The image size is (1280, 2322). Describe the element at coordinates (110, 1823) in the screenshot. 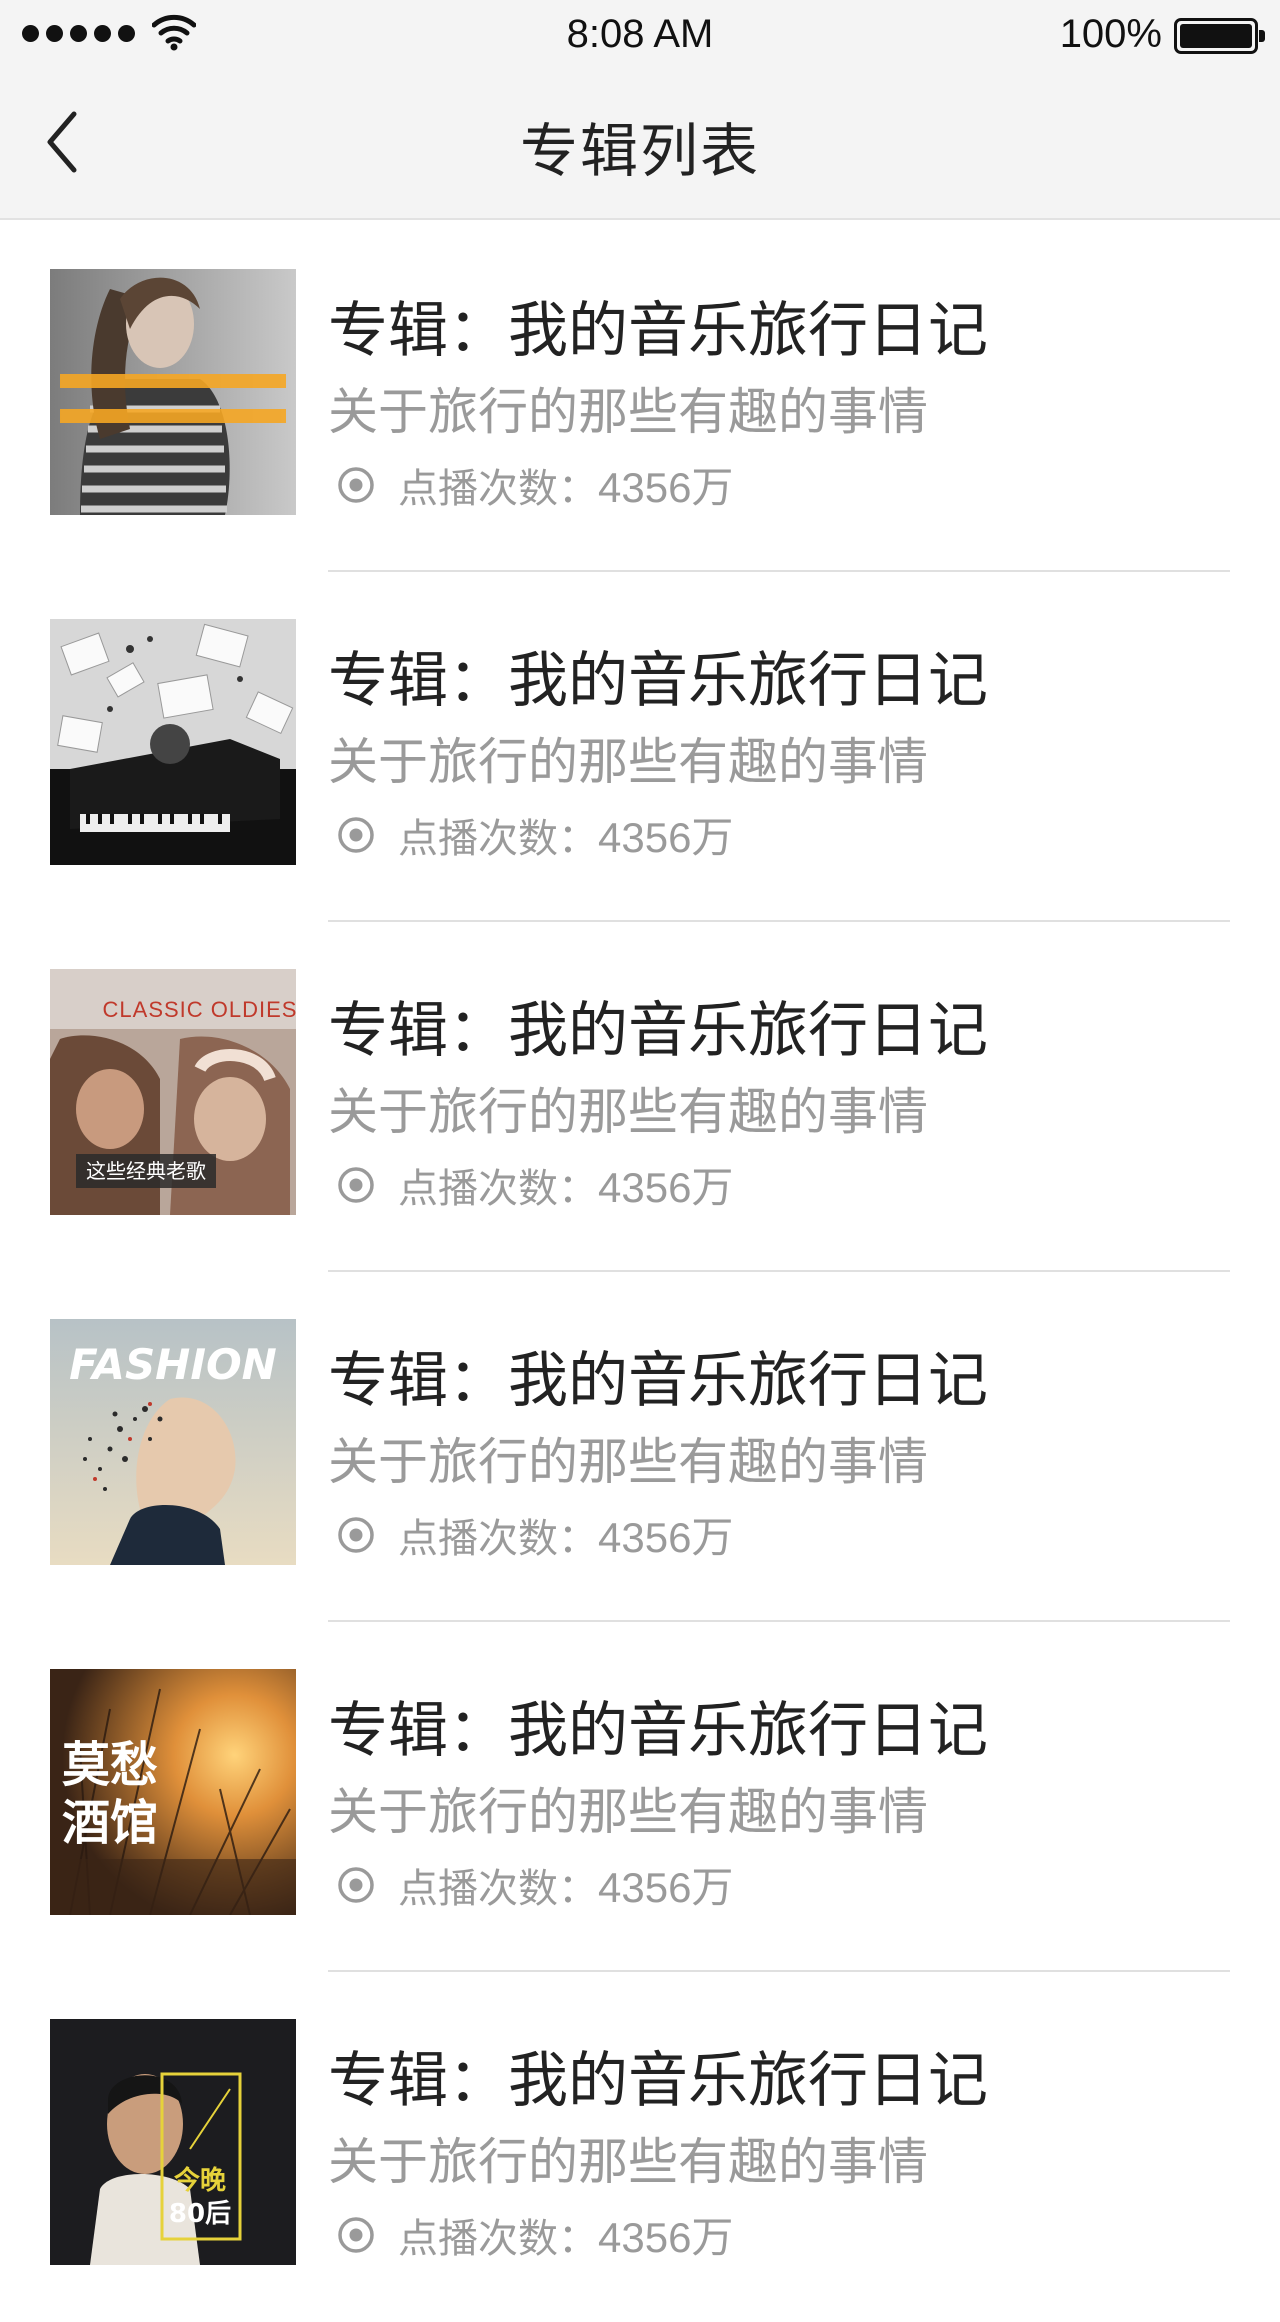

I see `cover-caption: 酒馆` at that location.